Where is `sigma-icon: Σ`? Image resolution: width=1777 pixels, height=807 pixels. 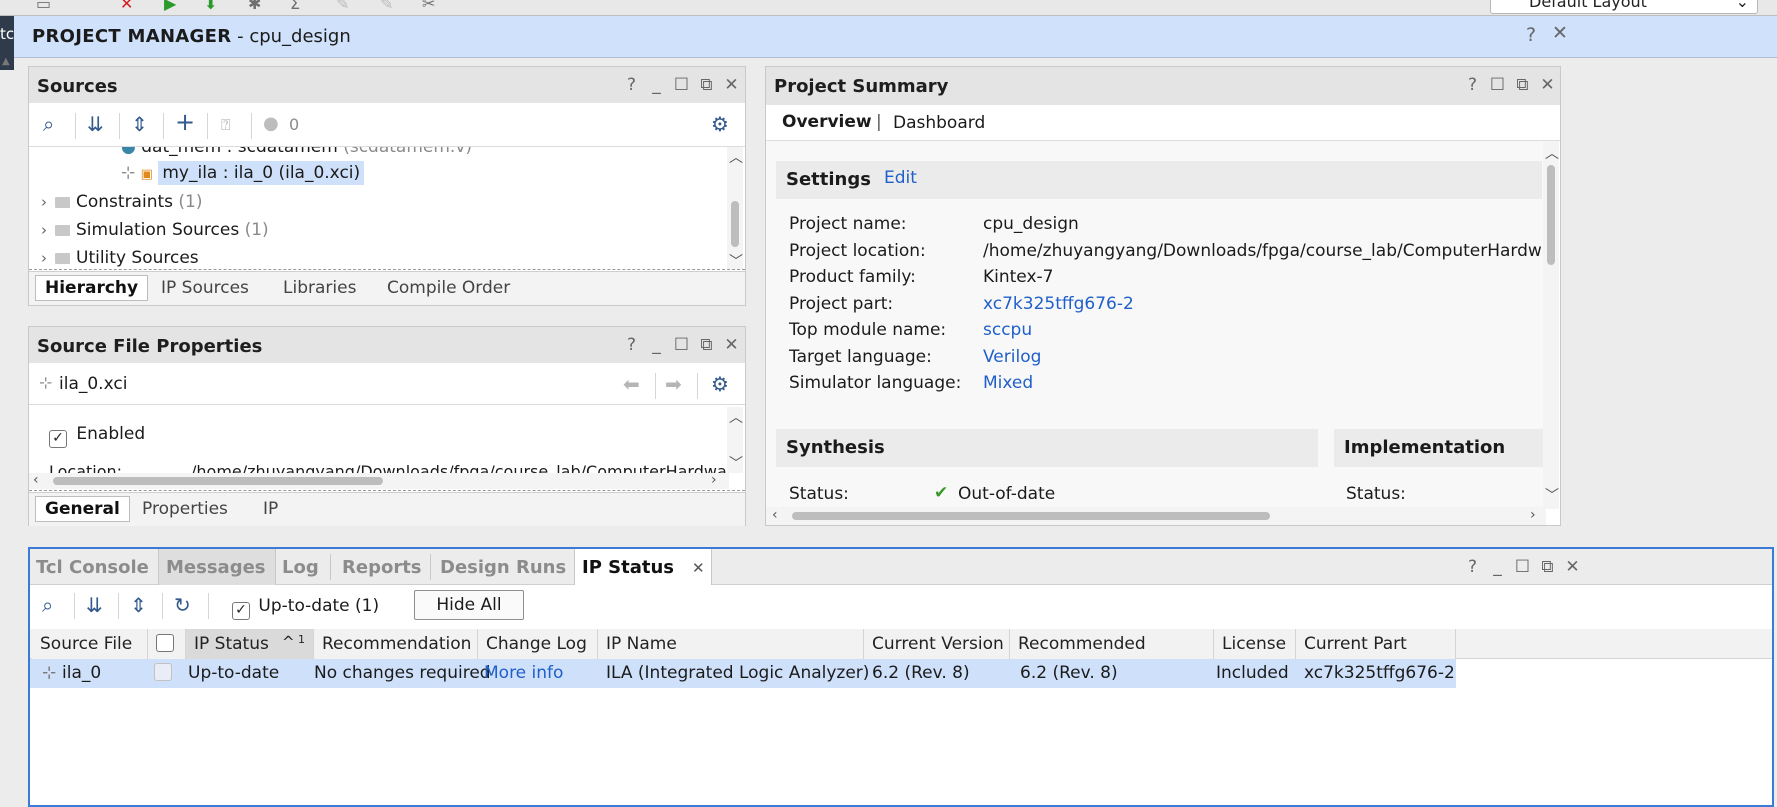 sigma-icon: Σ is located at coordinates (295, 6).